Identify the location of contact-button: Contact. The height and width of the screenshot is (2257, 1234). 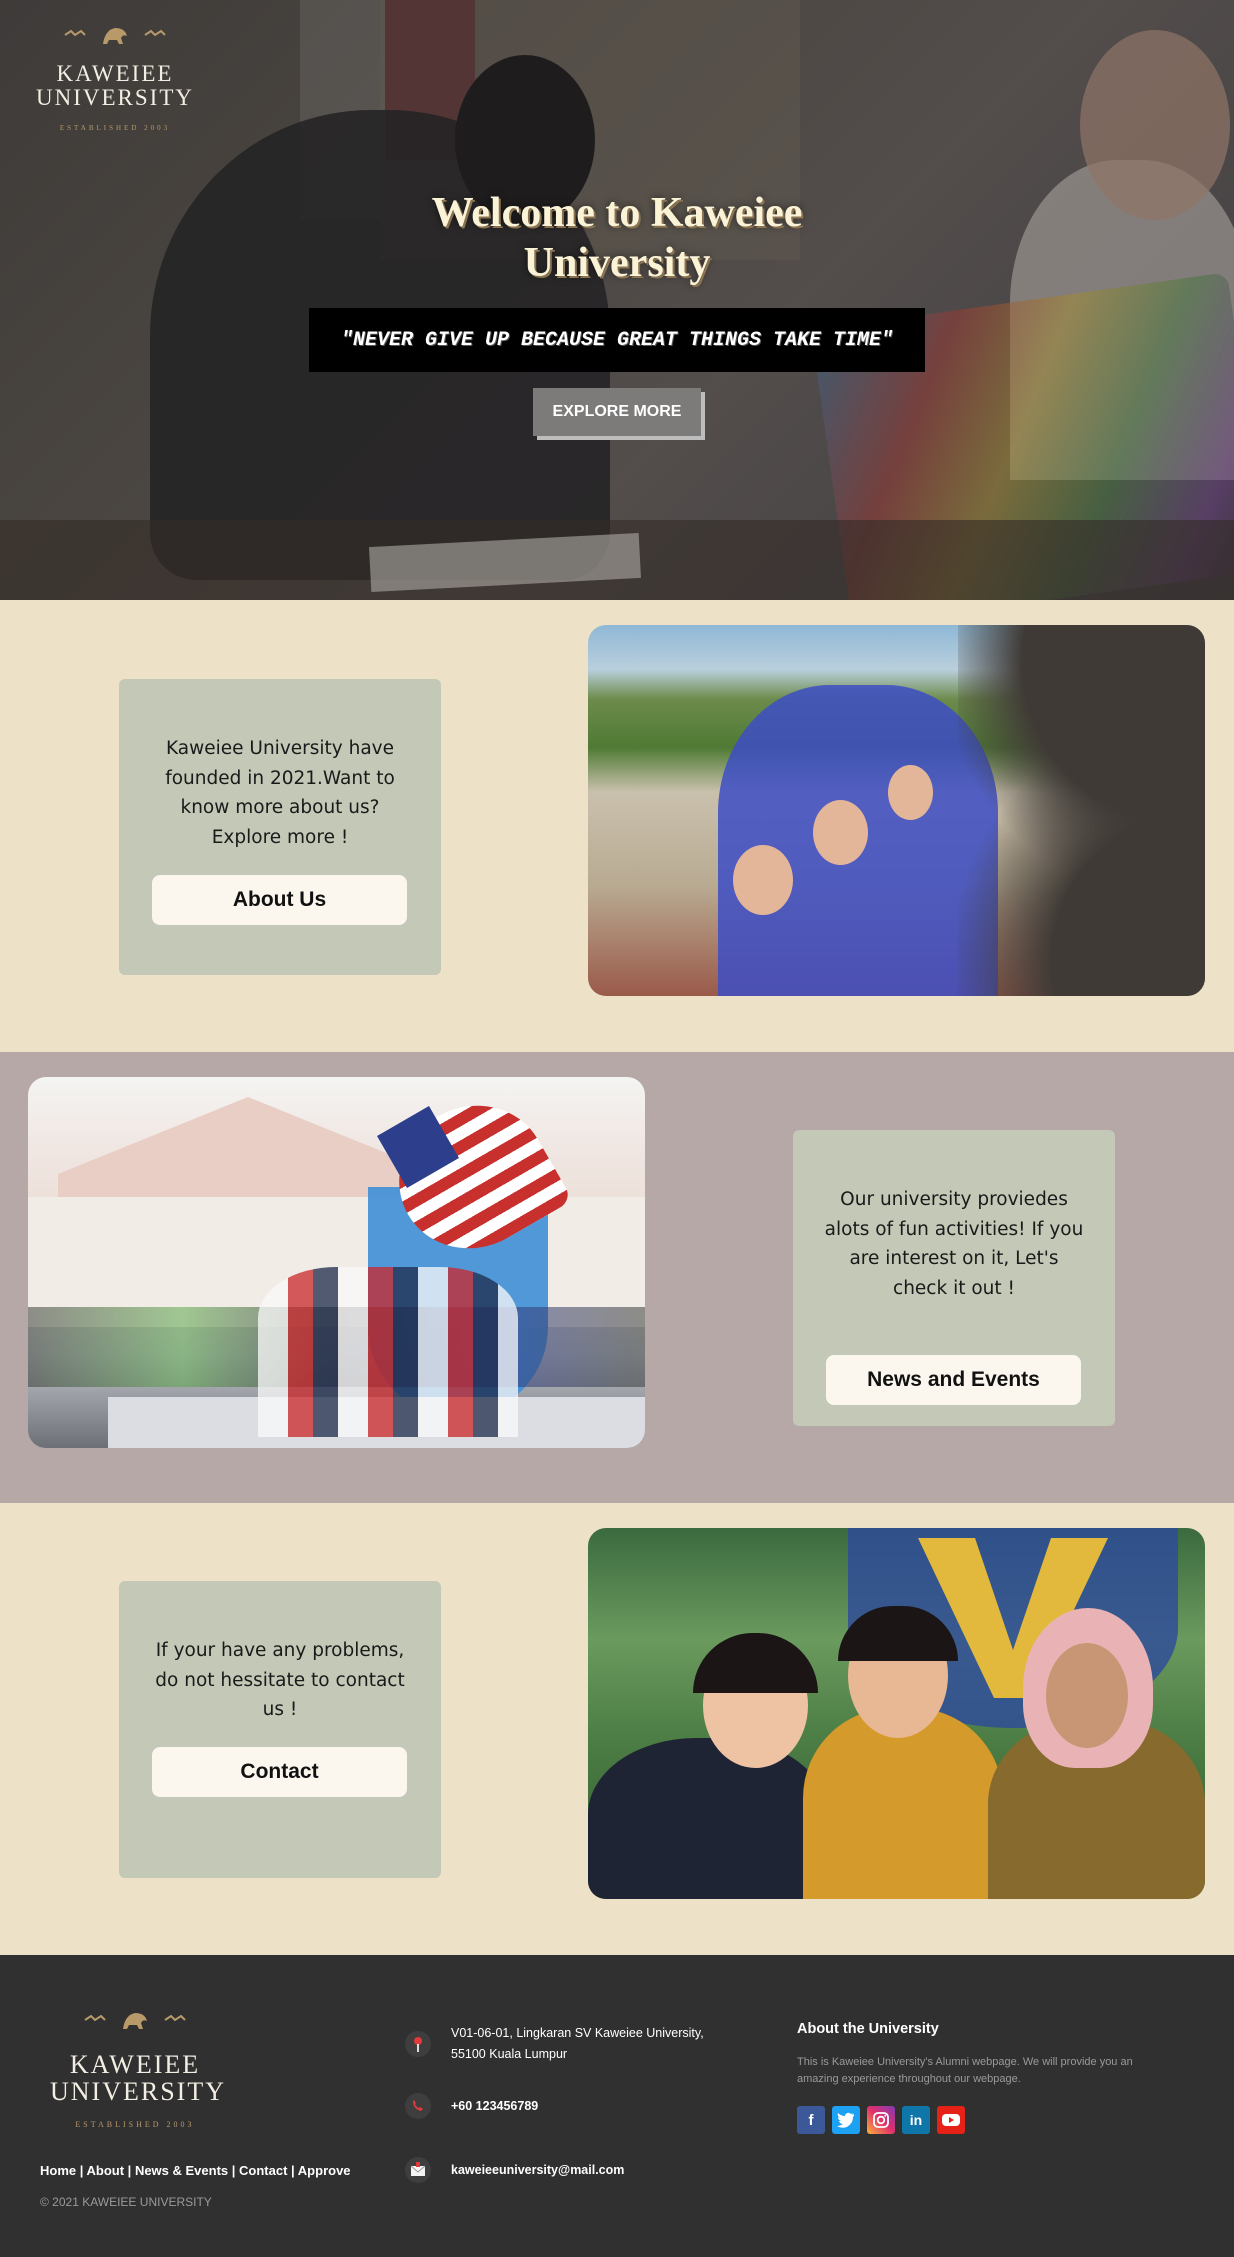
(279, 1772).